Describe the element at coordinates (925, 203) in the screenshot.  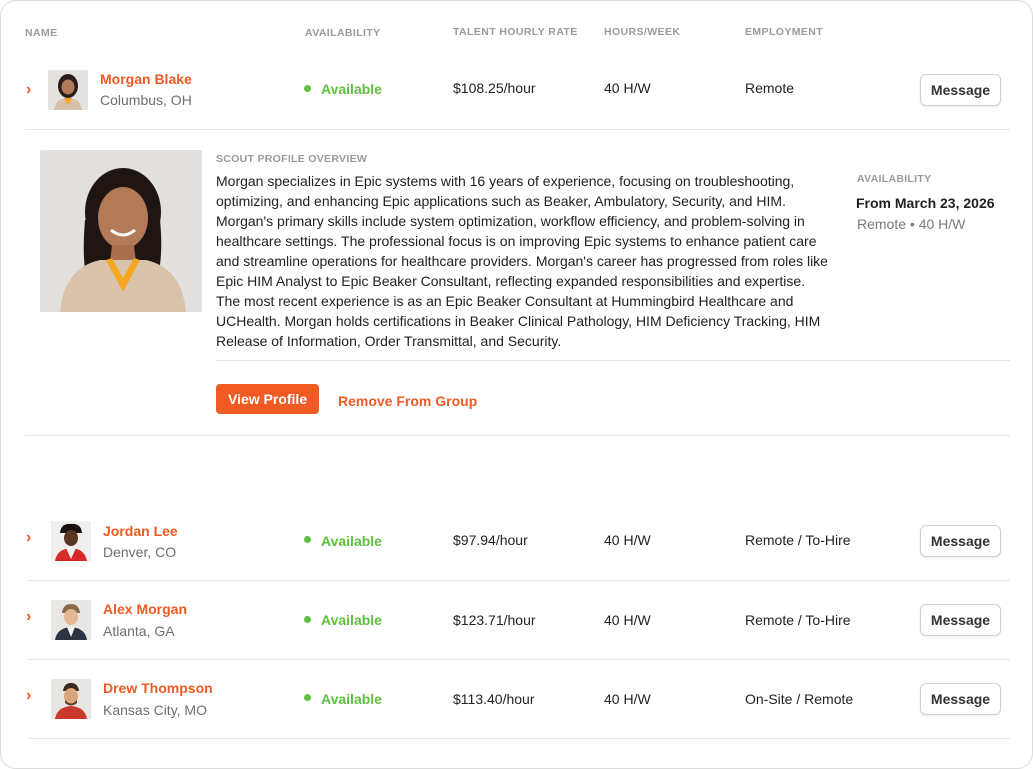
I see `availability-date: From March 23, 2026` at that location.